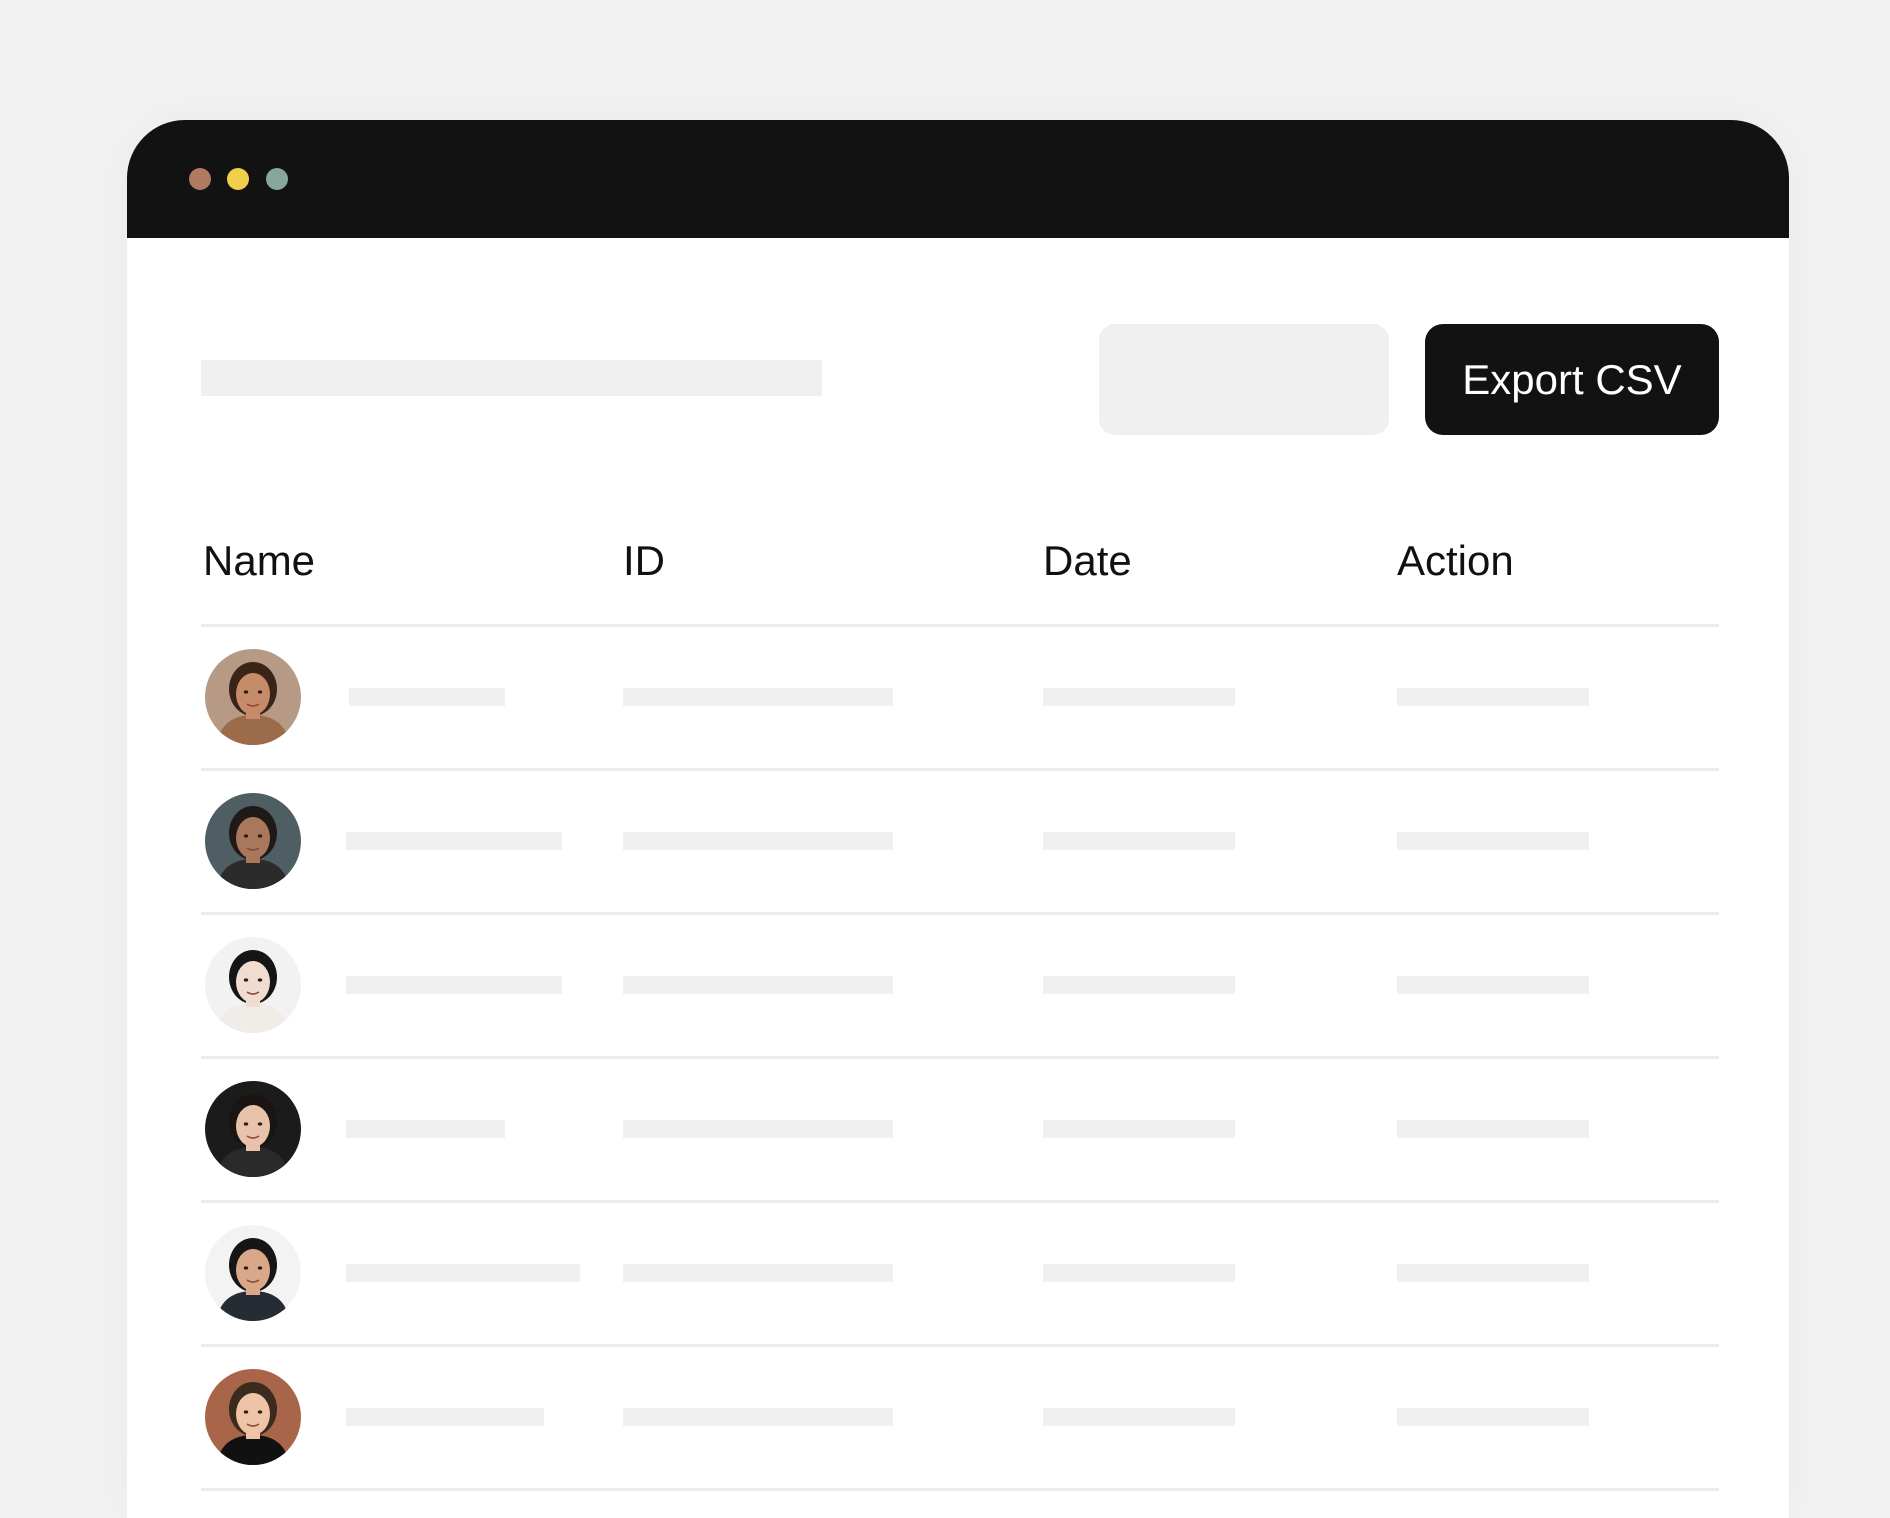 The image size is (1890, 1518). I want to click on minimize-window-button, so click(238, 179).